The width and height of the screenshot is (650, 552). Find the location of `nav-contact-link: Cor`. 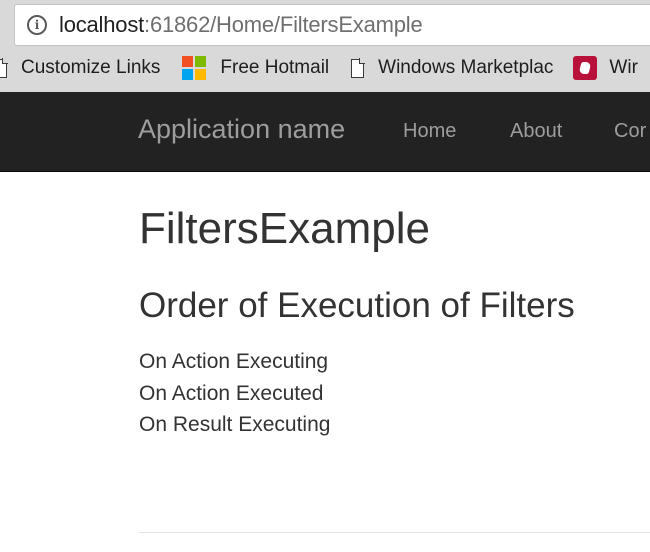

nav-contact-link: Cor is located at coordinates (630, 131).